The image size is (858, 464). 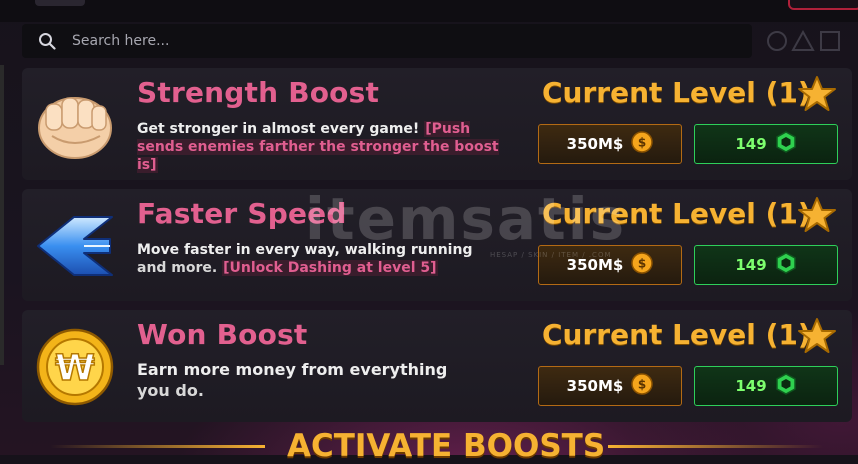 I want to click on activate-boosts-section: ACTIVATE BOOSTS, so click(x=429, y=442).